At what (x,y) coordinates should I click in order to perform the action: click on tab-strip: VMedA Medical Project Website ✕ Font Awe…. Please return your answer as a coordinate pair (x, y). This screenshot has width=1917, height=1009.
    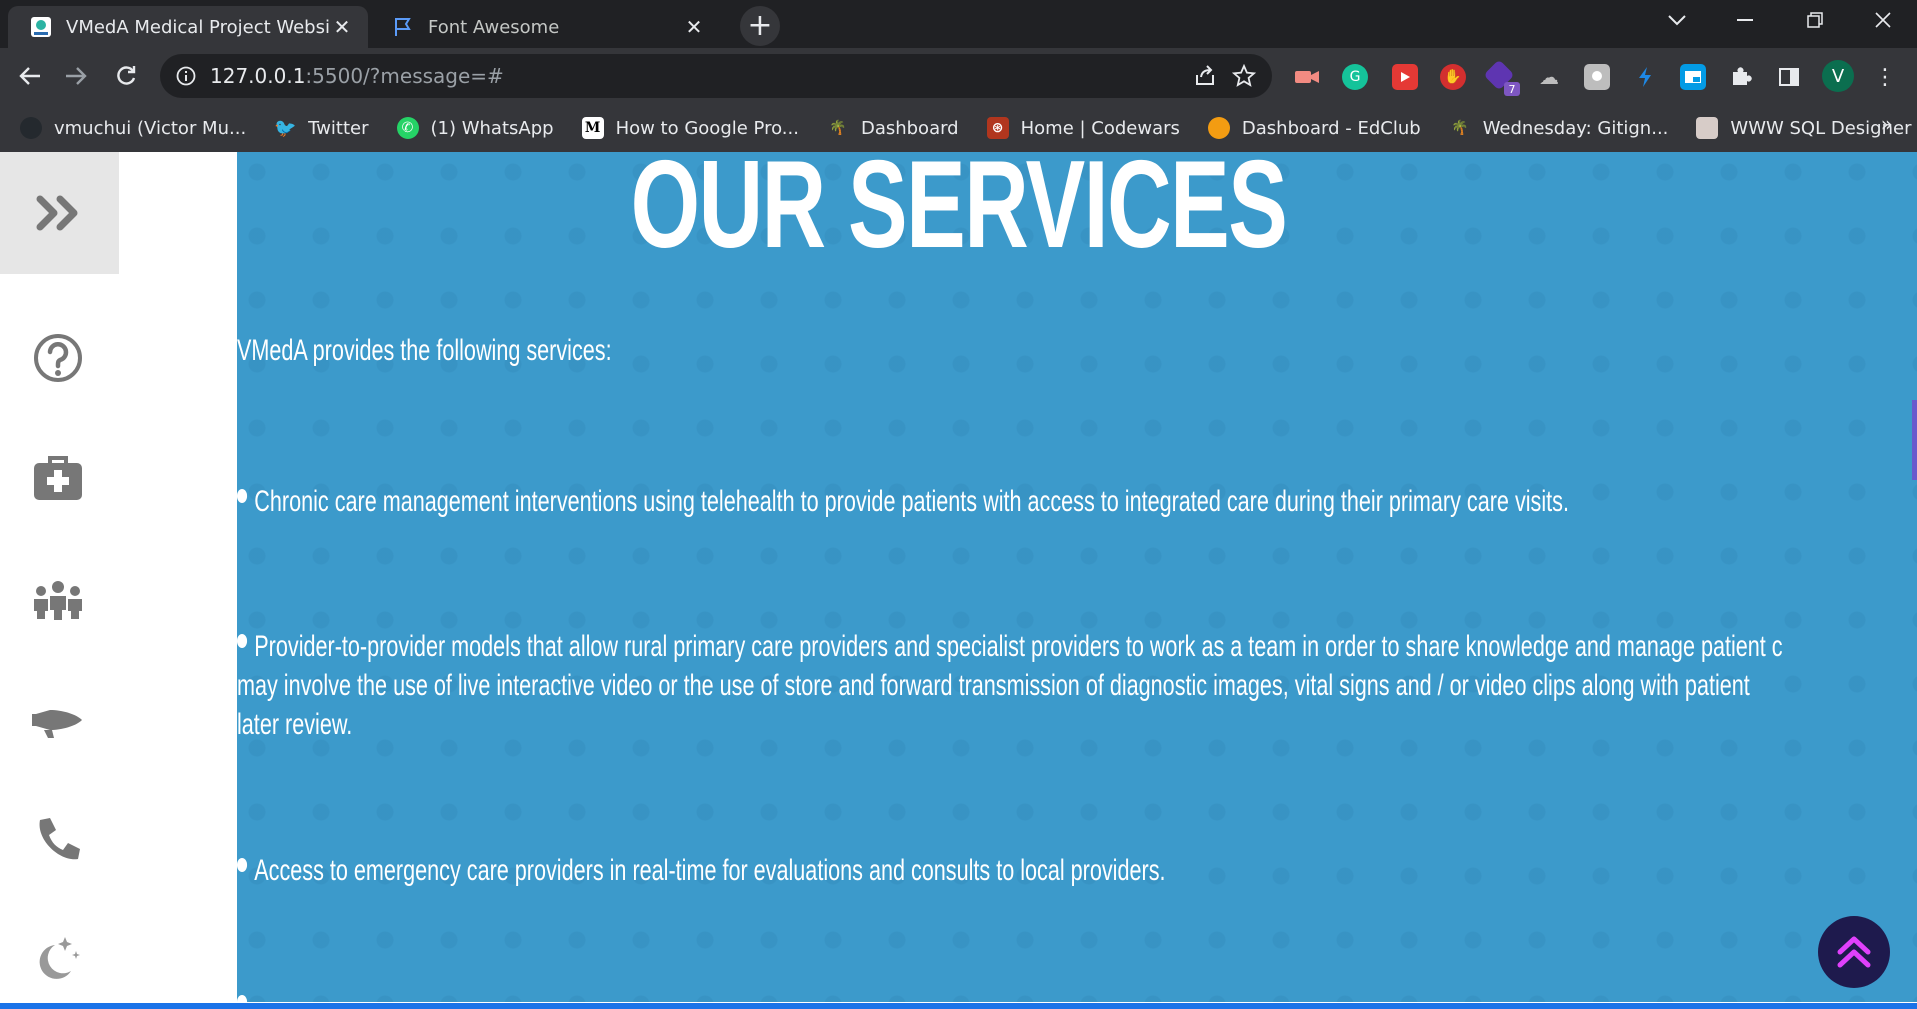
    Looking at the image, I should click on (958, 24).